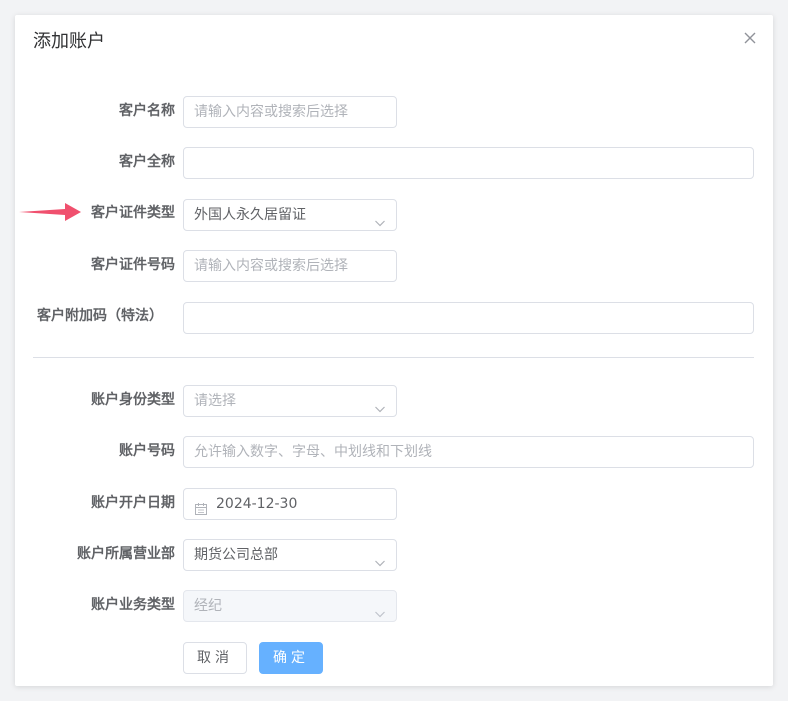  I want to click on account-branch-select: 期货公司总部, so click(290, 555).